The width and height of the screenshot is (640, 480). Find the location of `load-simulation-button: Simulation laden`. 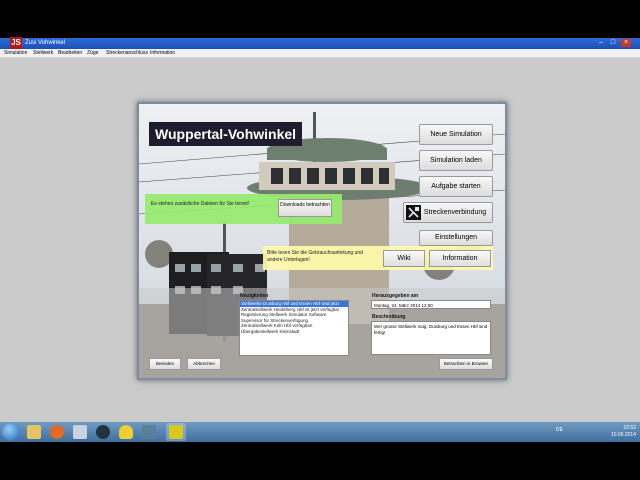

load-simulation-button: Simulation laden is located at coordinates (456, 160).